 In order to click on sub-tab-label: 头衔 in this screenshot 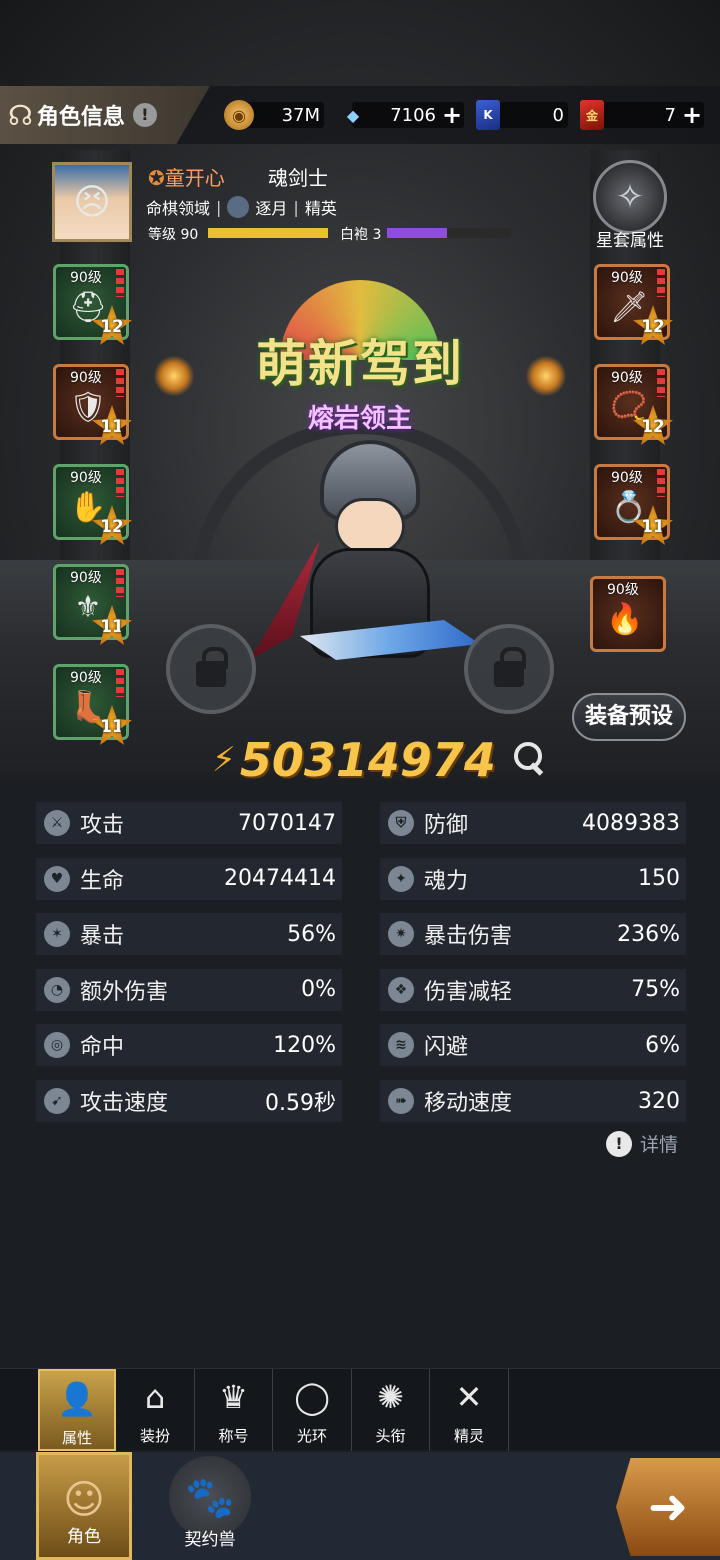, I will do `click(390, 1436)`.